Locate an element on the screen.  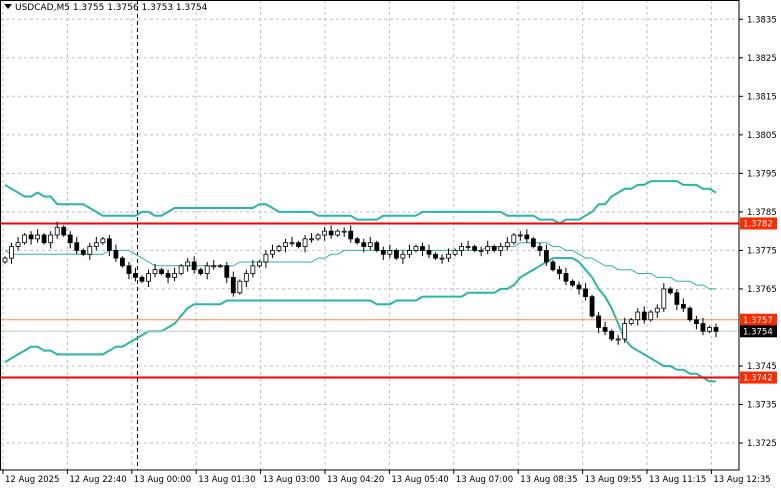
y-tick-label: 1.3795 is located at coordinates (762, 174).